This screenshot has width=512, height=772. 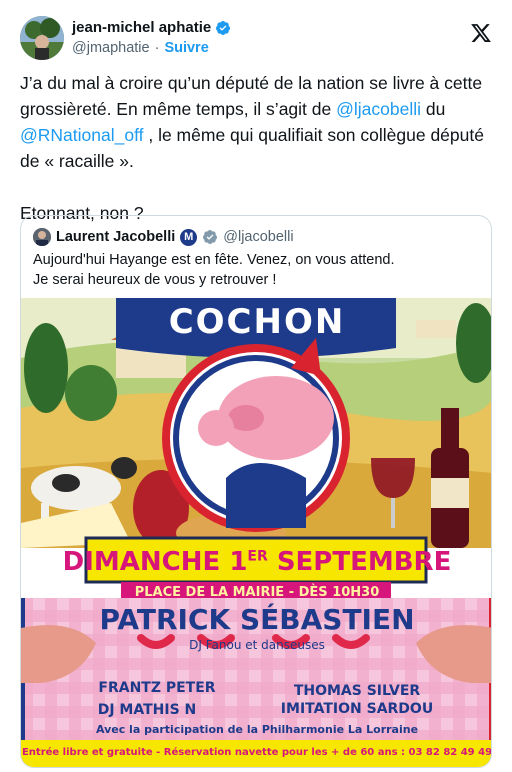 I want to click on poster-artist: IMITATION SARDOU, so click(x=357, y=709).